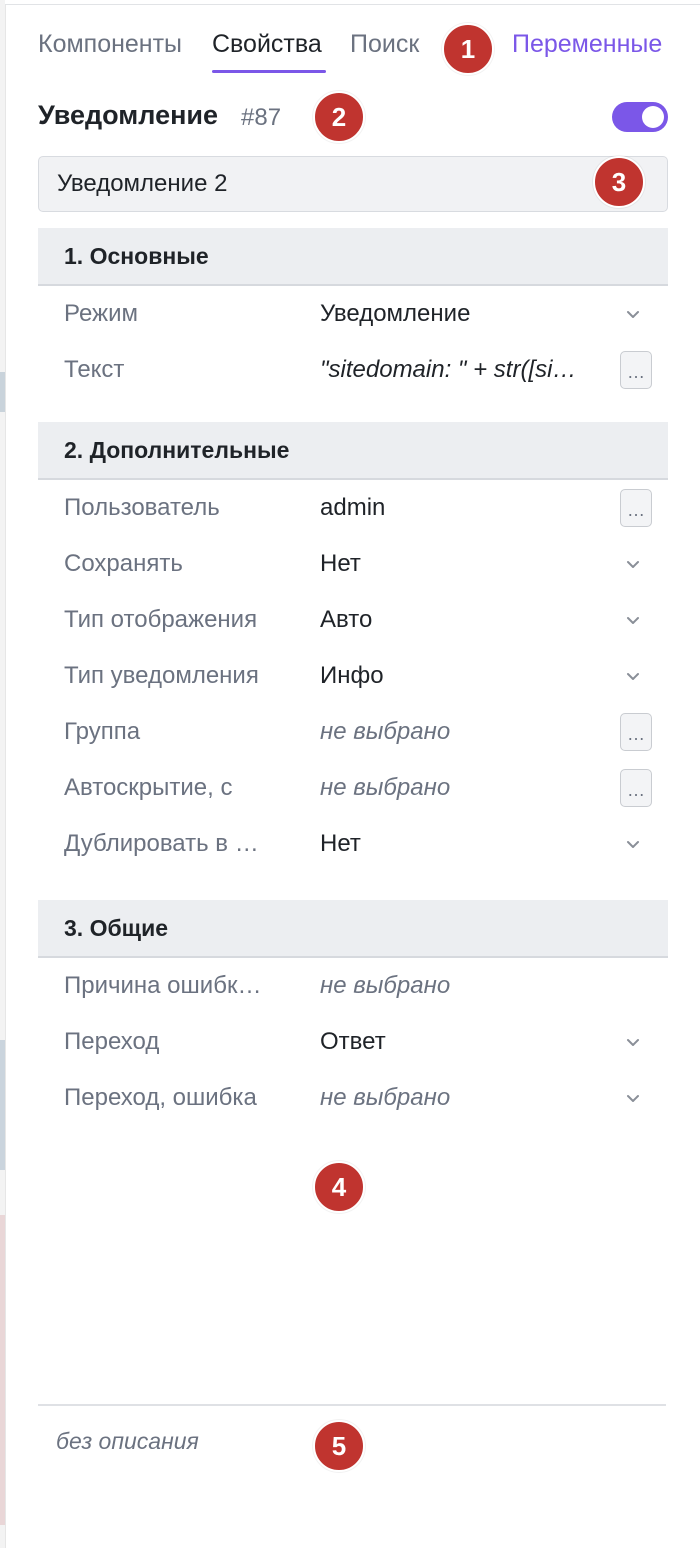 The height and width of the screenshot is (1548, 700). I want to click on description-text: без описания, so click(127, 1441).